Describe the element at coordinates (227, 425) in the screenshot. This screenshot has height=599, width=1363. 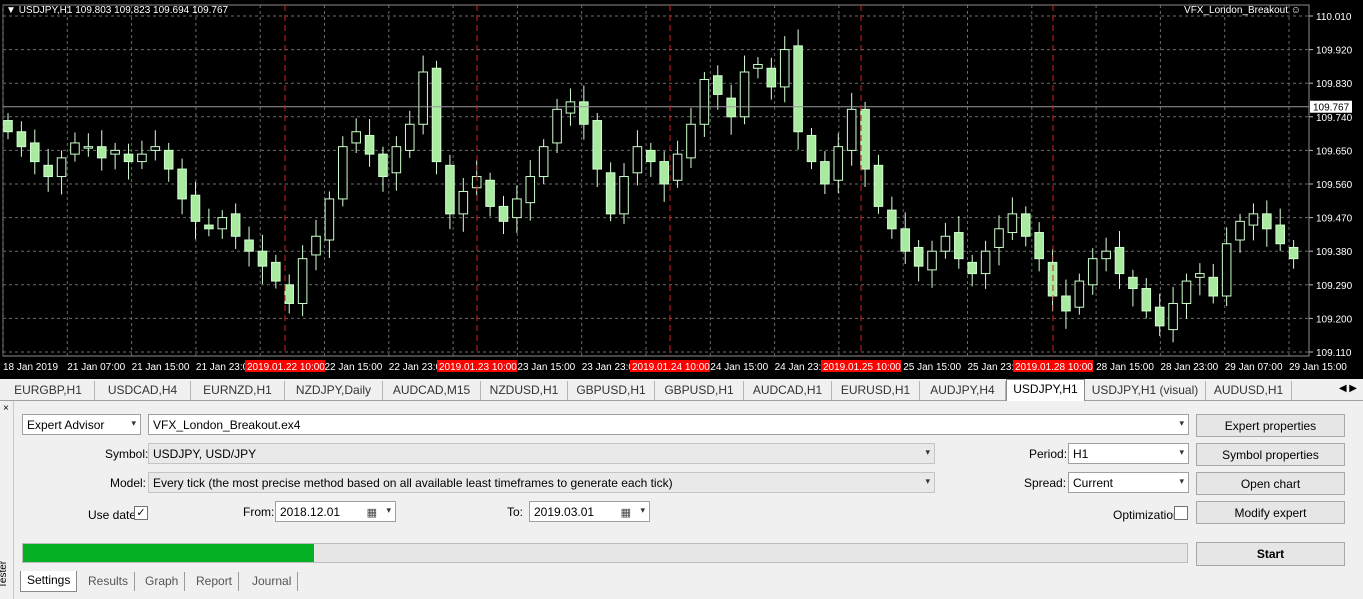
I see `expert-file-value: VFX_London_Breakout.ex4` at that location.